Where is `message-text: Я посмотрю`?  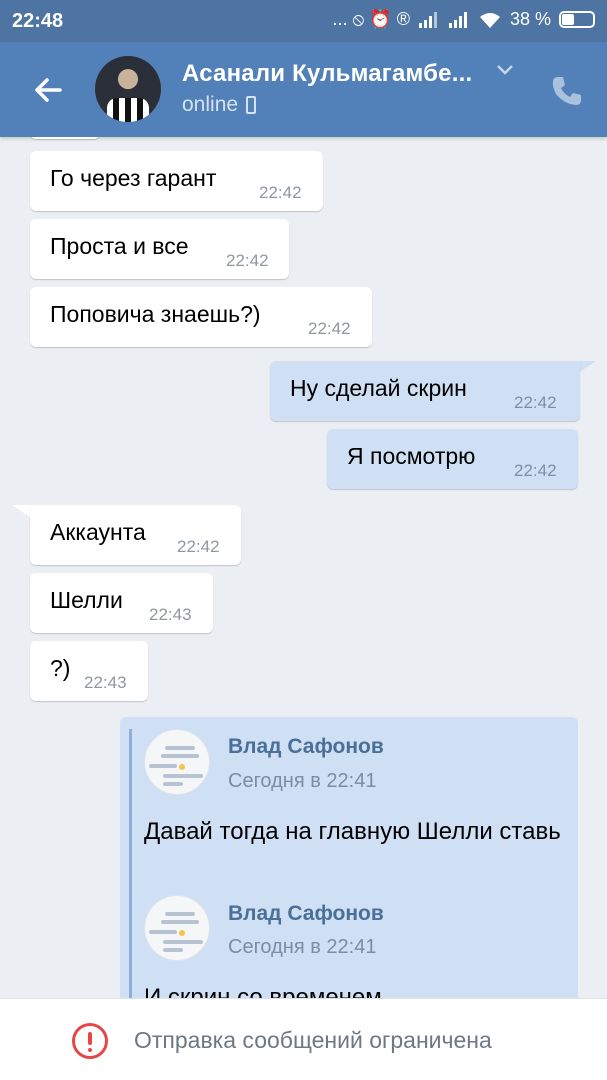
message-text: Я посмотрю is located at coordinates (411, 456).